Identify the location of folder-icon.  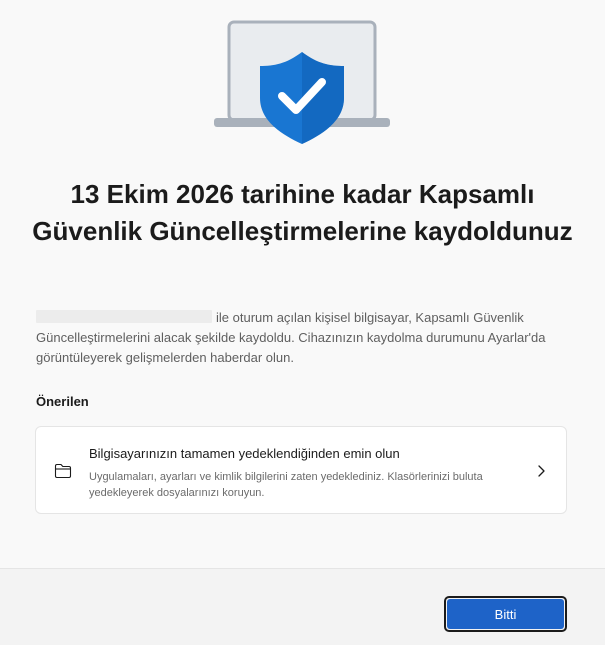
(63, 471).